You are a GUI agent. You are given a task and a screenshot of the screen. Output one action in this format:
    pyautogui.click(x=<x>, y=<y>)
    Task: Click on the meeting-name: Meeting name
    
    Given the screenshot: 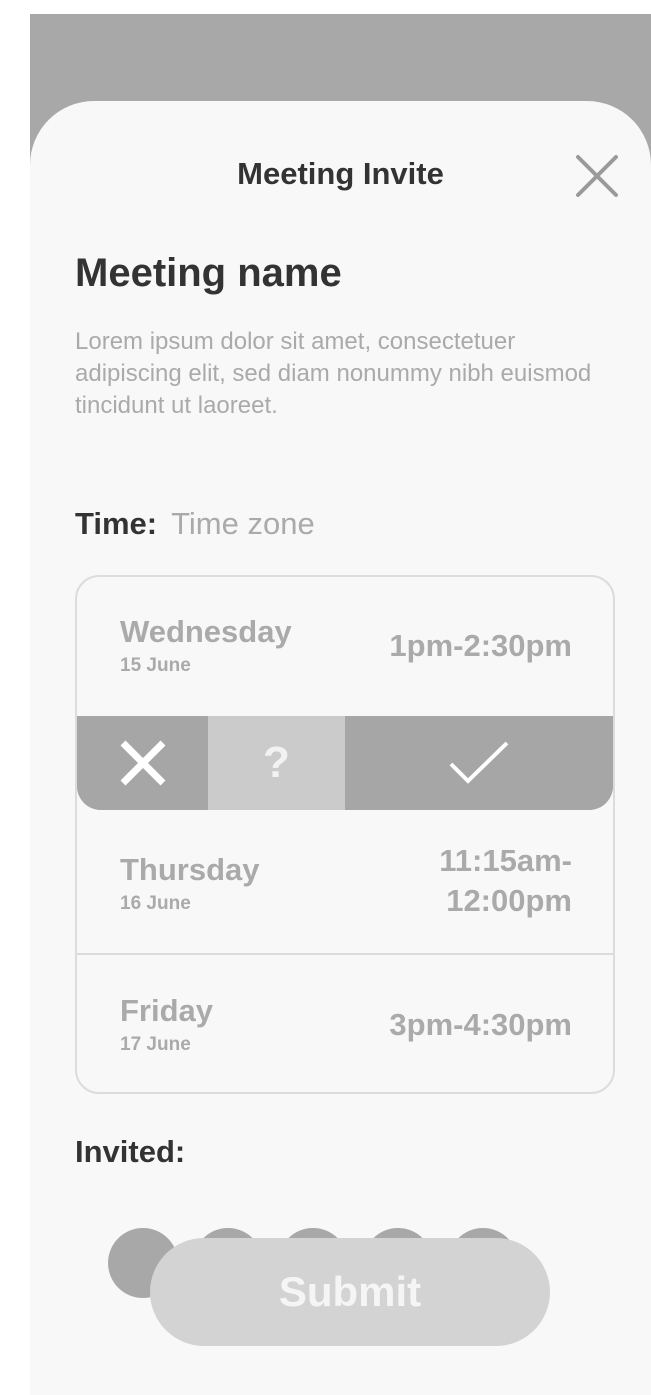 What is the action you would take?
    pyautogui.click(x=208, y=273)
    